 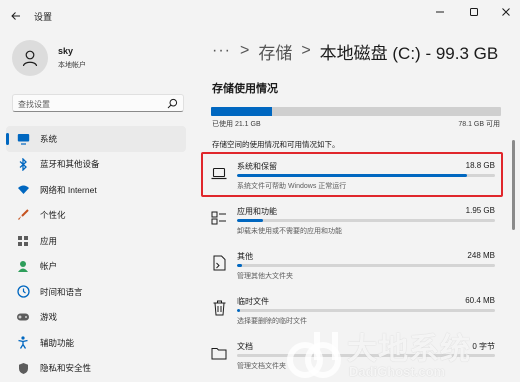 What do you see at coordinates (314, 355) in the screenshot?
I see `watermark-logo-icon` at bounding box center [314, 355].